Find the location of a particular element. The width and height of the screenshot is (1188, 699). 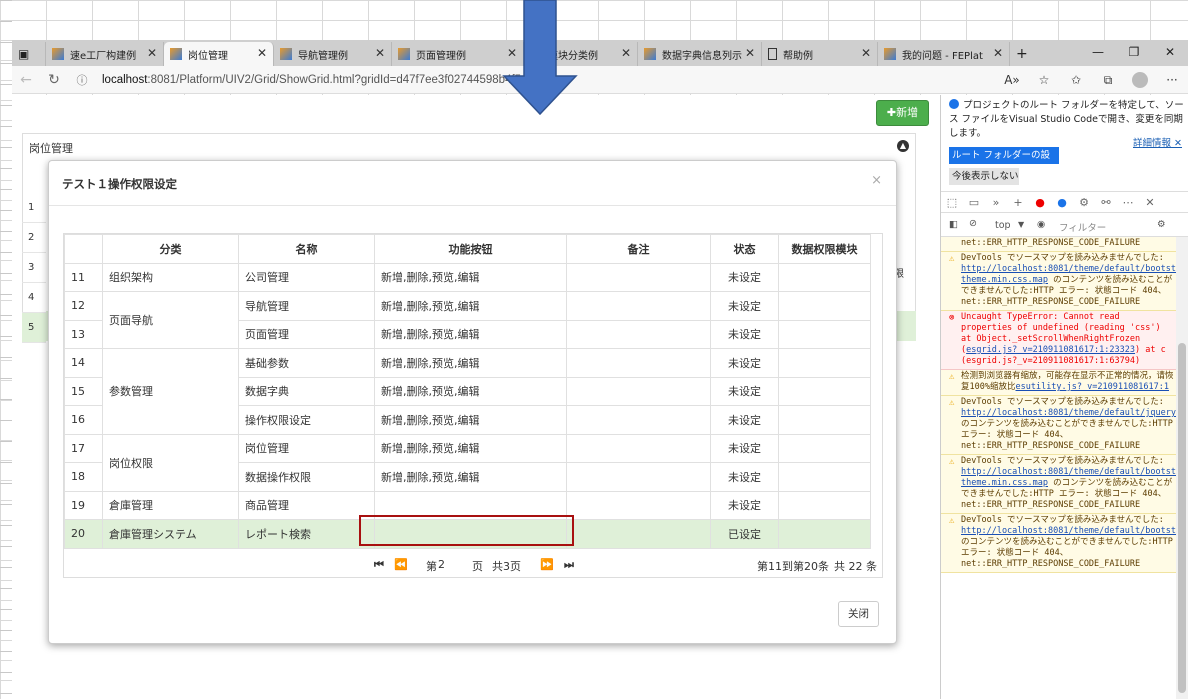

row-number: 1 is located at coordinates (34, 208).